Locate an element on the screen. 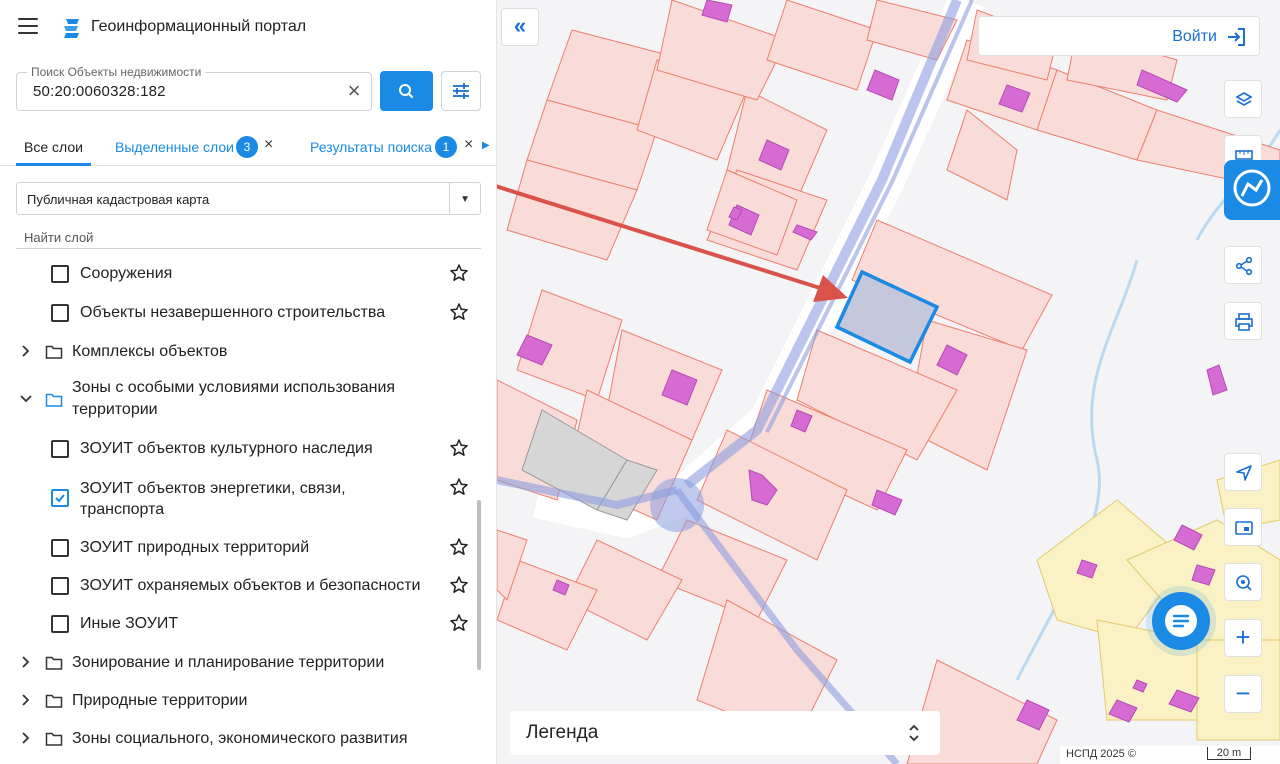 The height and width of the screenshot is (764, 1280). zoom-in-button: + is located at coordinates (1243, 638).